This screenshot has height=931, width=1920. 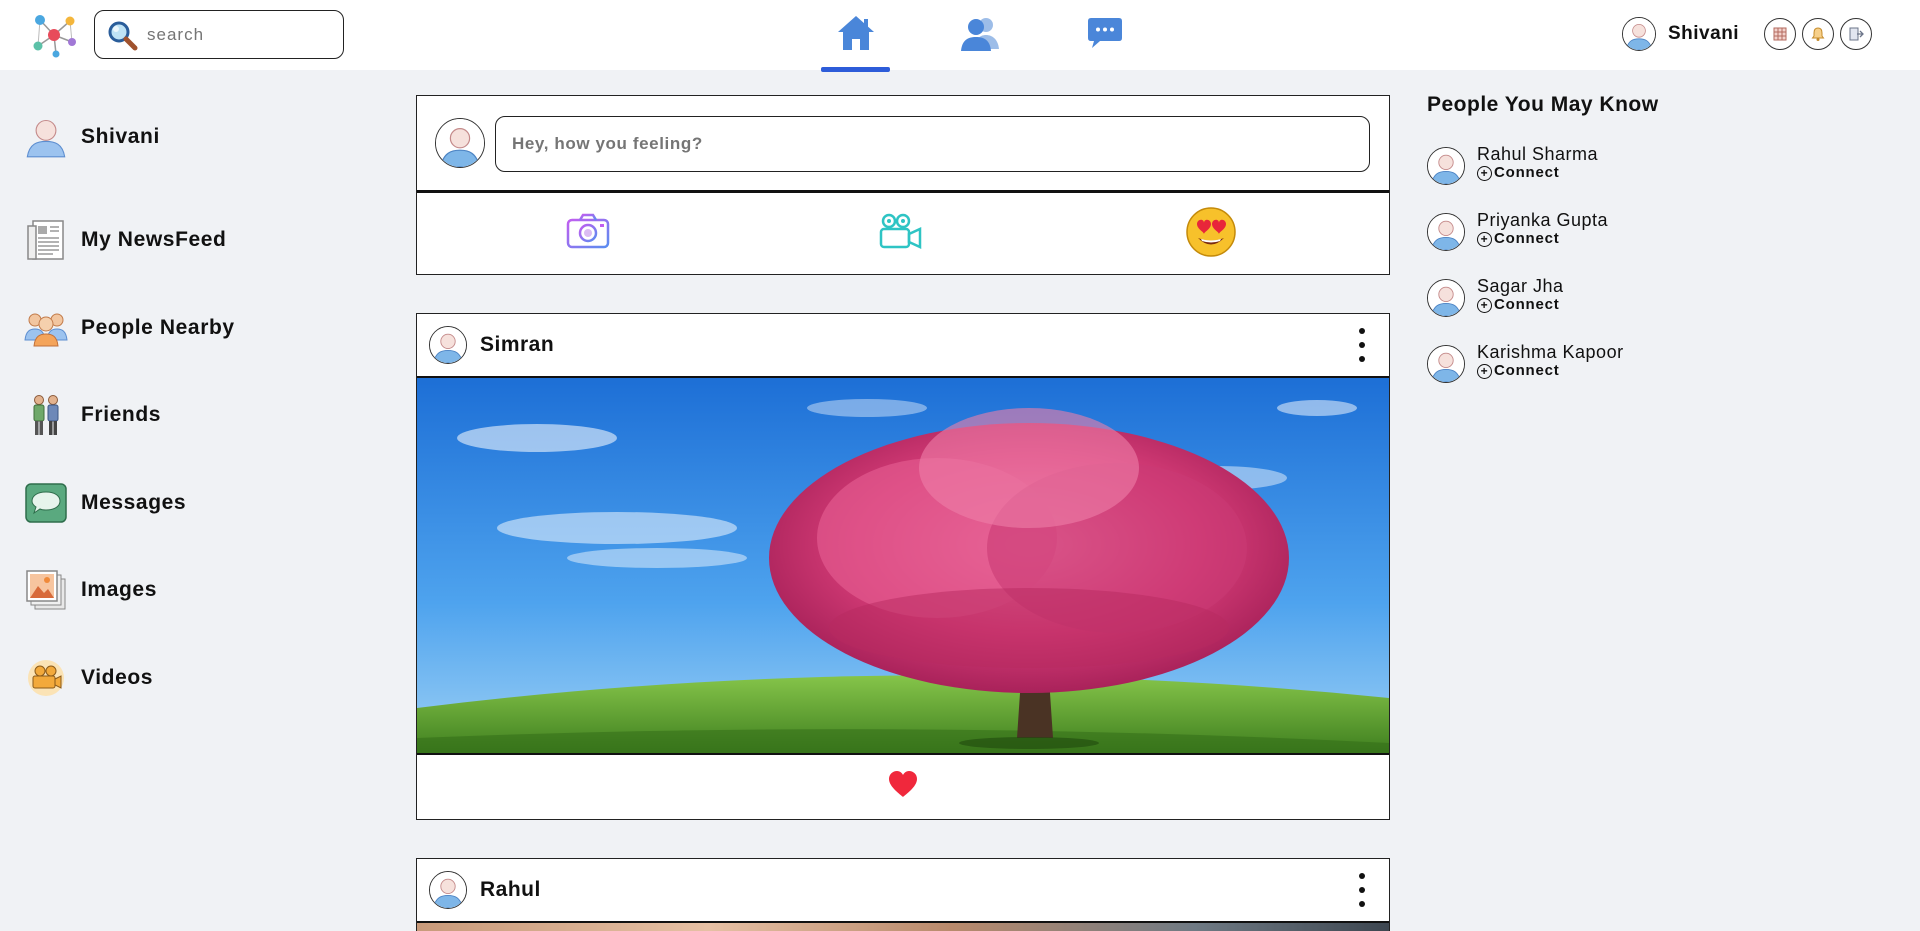 What do you see at coordinates (1537, 154) in the screenshot?
I see `suggestion-name: Rahul Sharma` at bounding box center [1537, 154].